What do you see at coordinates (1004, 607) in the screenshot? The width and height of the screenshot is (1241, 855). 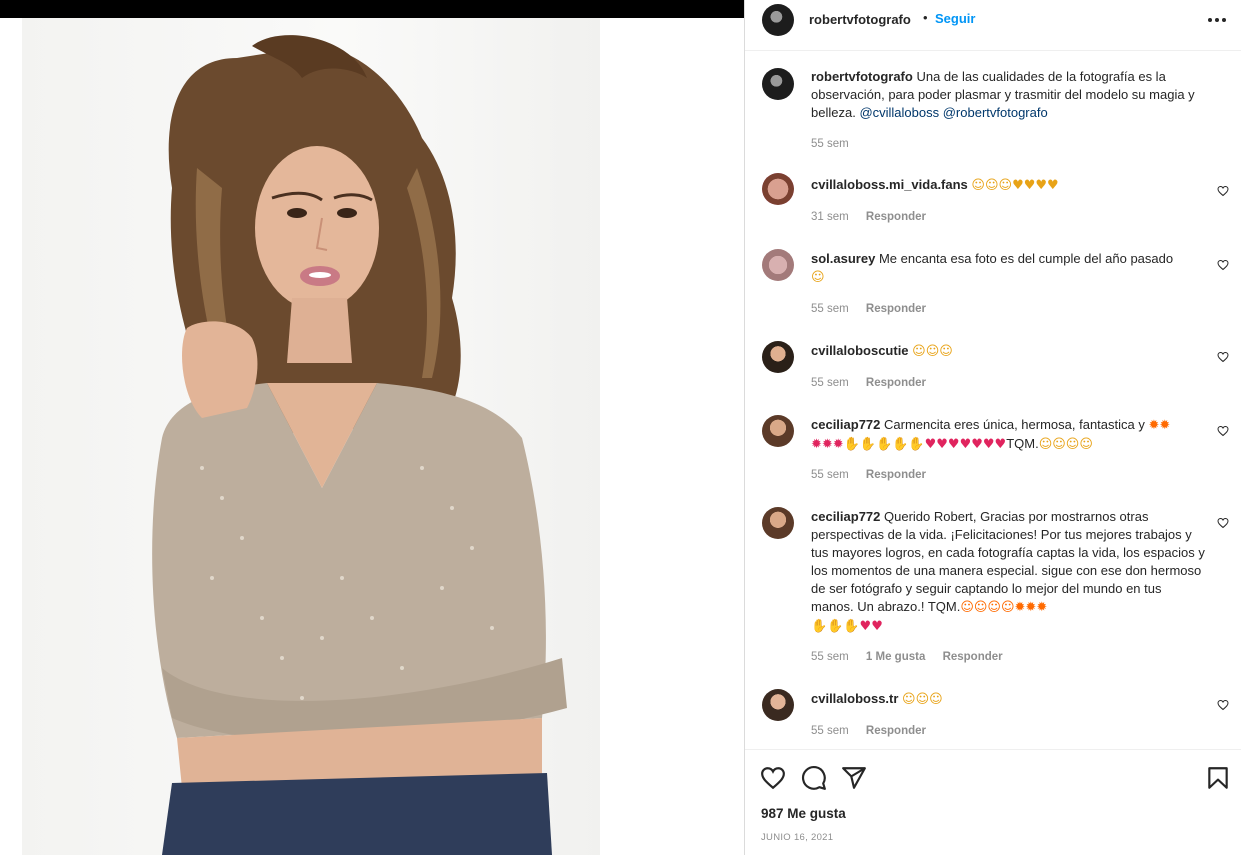 I see `comment-emoji: ☺☺☺☺✹✹✹` at bounding box center [1004, 607].